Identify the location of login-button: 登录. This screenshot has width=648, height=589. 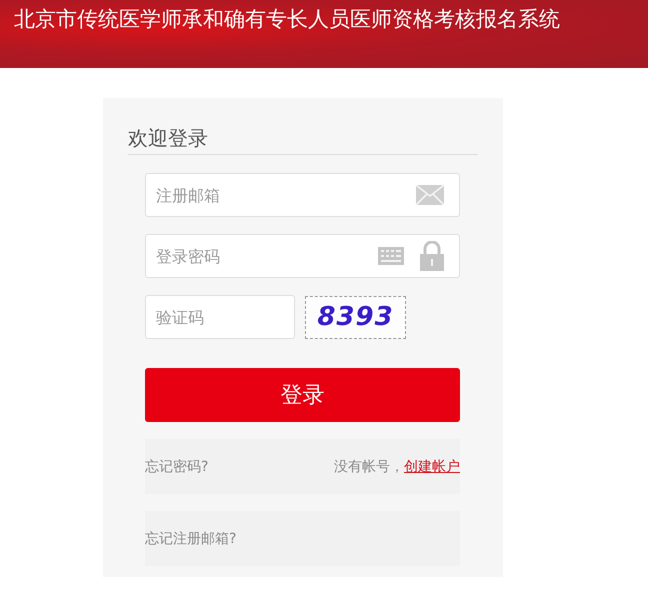
(302, 395).